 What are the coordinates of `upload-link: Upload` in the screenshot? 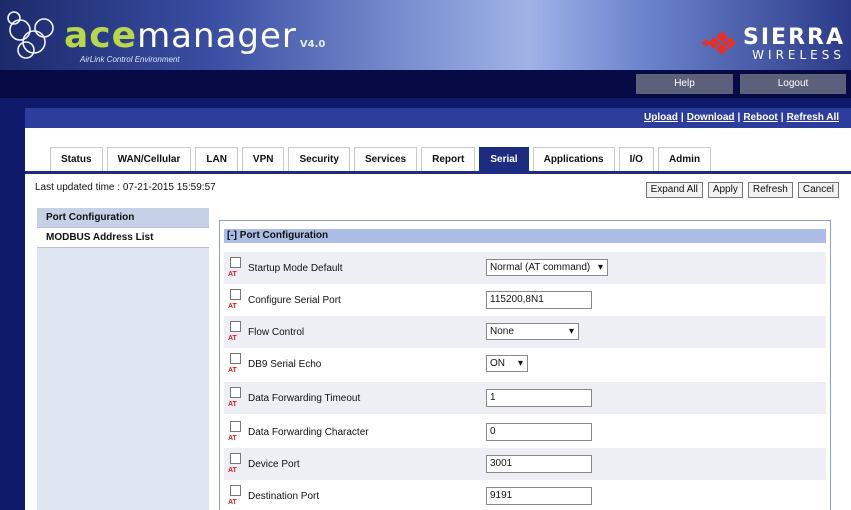 It's located at (661, 117).